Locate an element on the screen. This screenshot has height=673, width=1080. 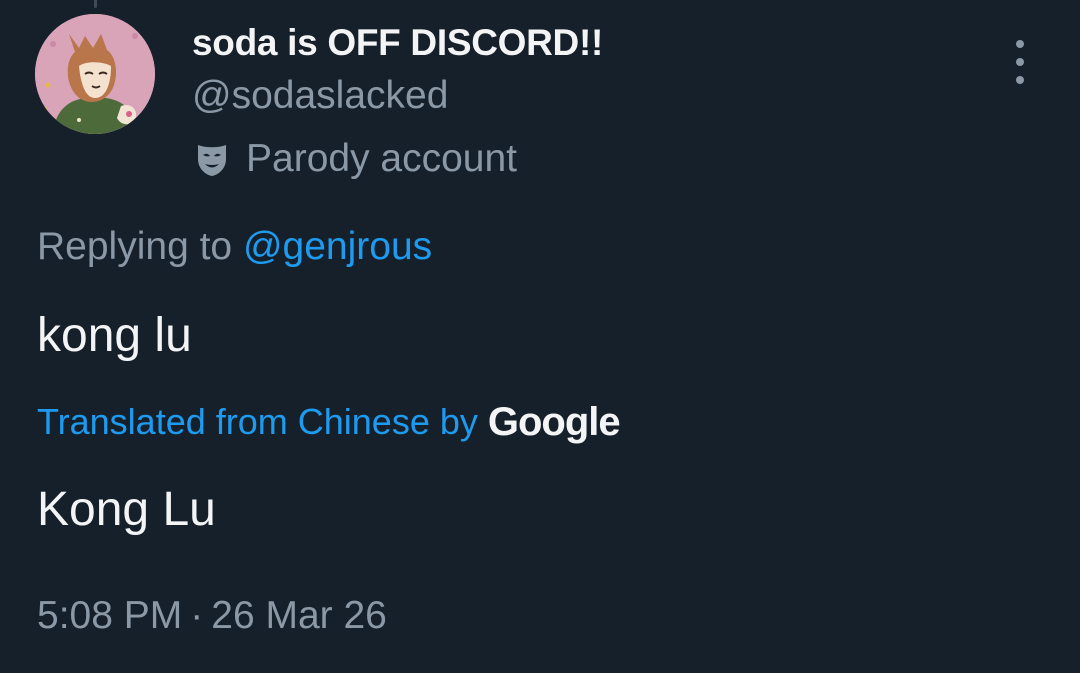
more-vertical-icon is located at coordinates (1020, 44).